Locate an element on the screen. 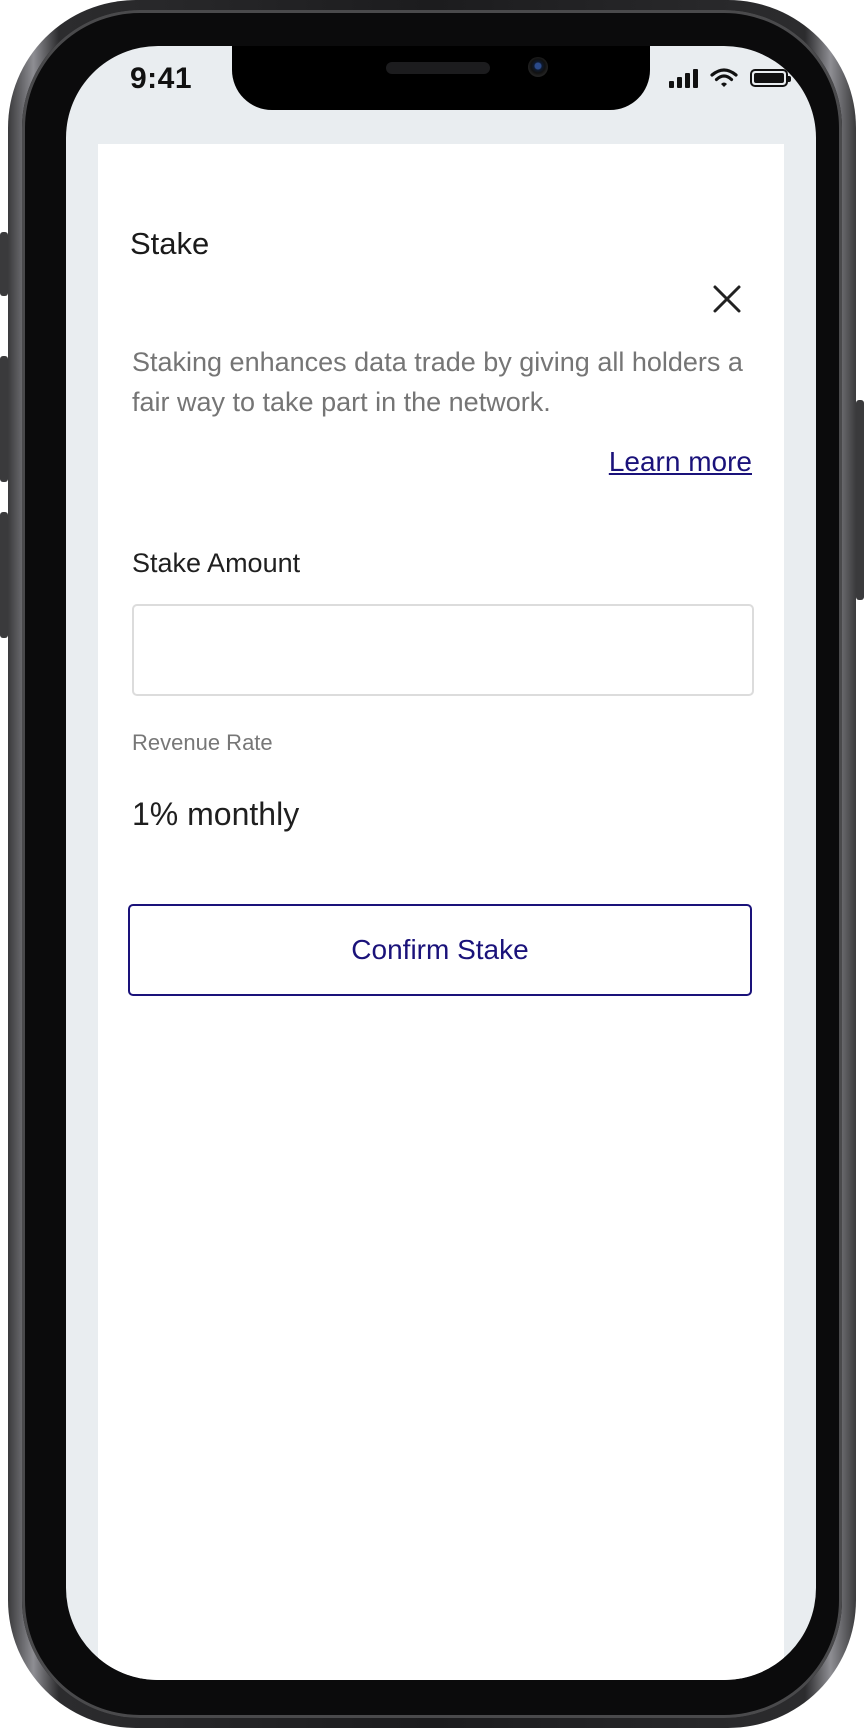  stake-amount-label: Stake Amount is located at coordinates (216, 563).